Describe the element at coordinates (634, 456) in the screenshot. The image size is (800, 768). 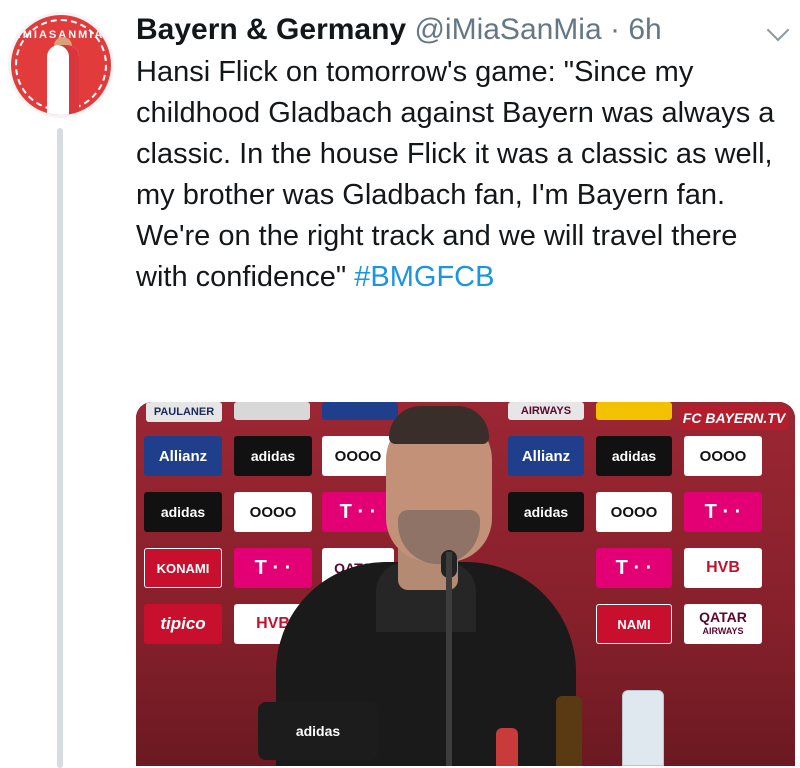
I see `sponsor-adidas-2: adidas` at that location.